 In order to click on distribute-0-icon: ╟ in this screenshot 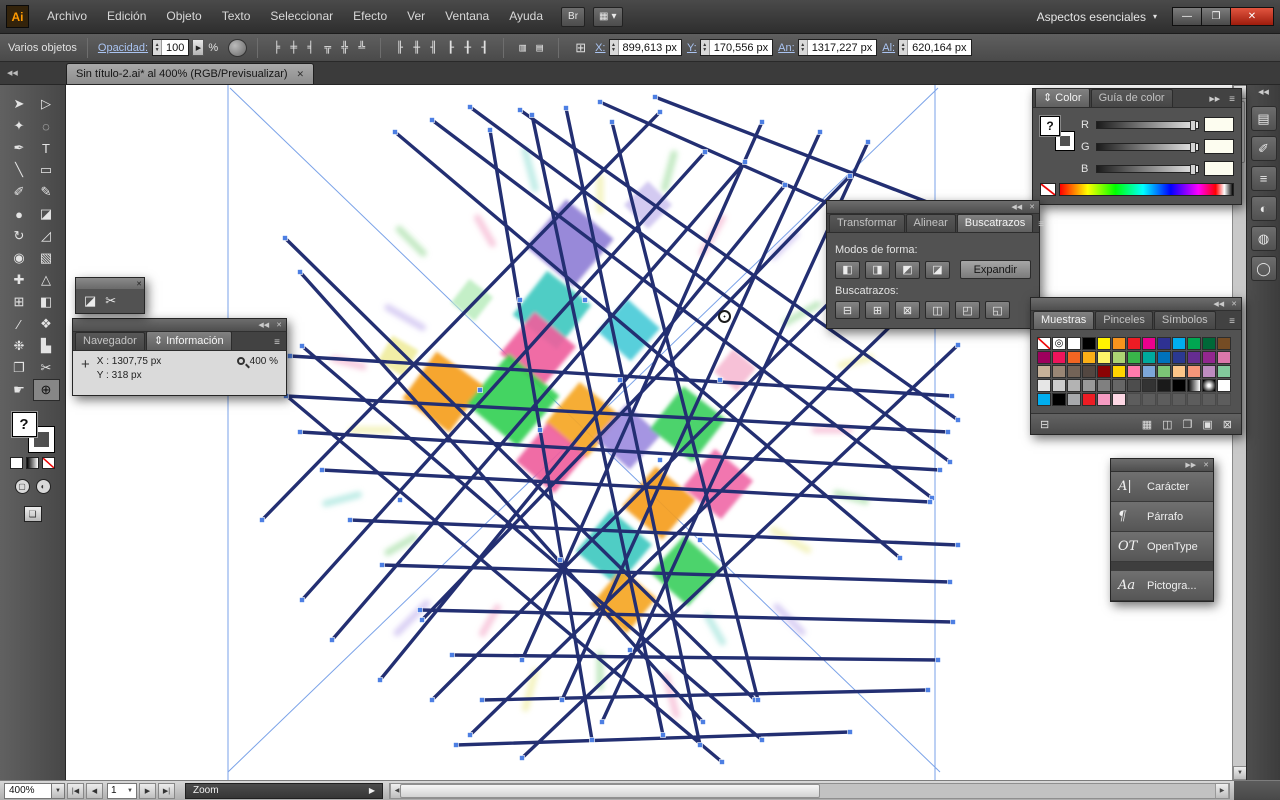, I will do `click(399, 48)`.